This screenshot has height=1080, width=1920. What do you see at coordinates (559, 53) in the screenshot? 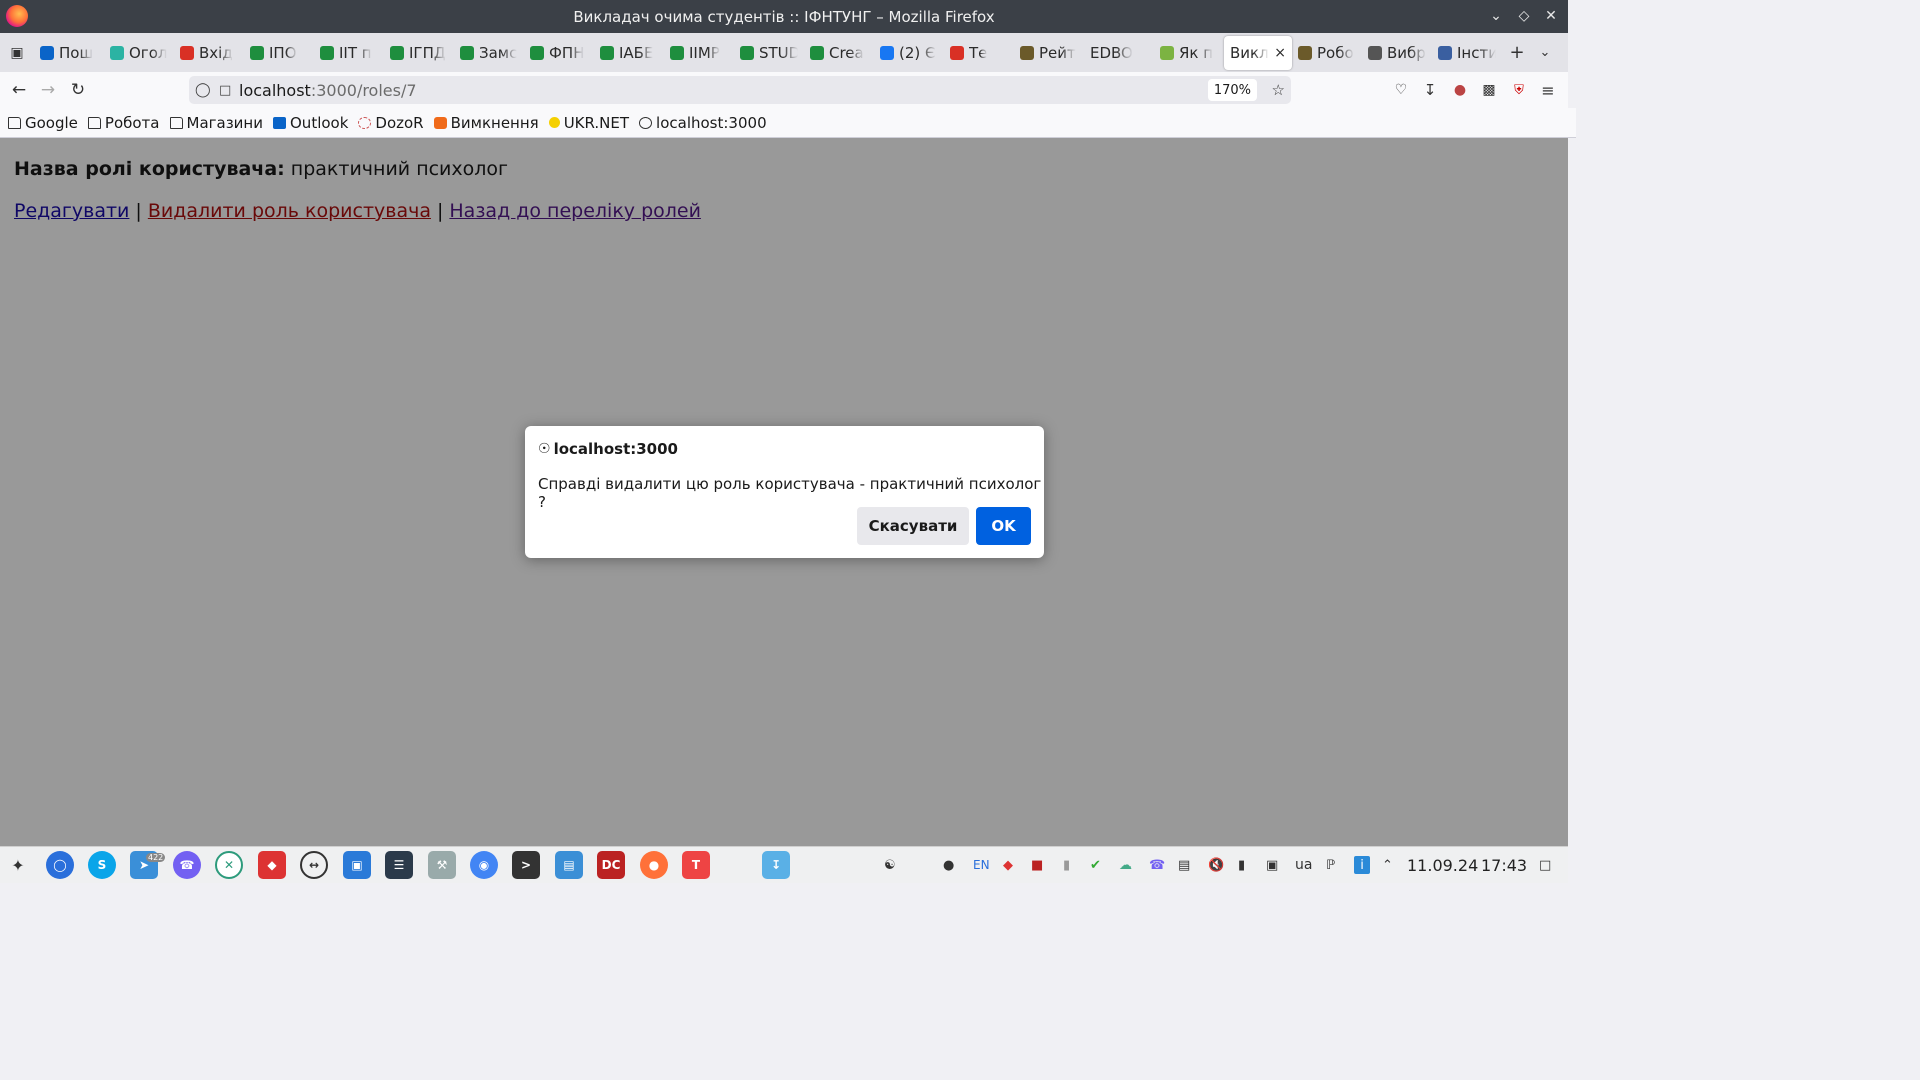
I see `tab: ФПН` at bounding box center [559, 53].